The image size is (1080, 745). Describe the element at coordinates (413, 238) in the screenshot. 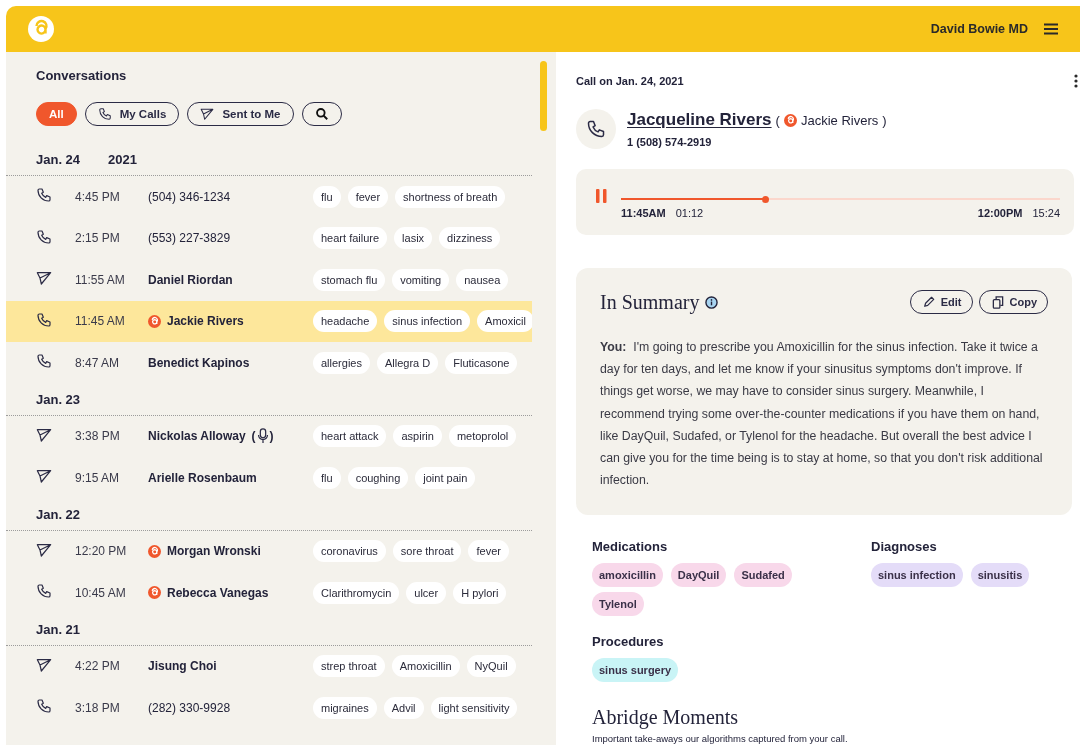

I see `tag: lasix` at that location.